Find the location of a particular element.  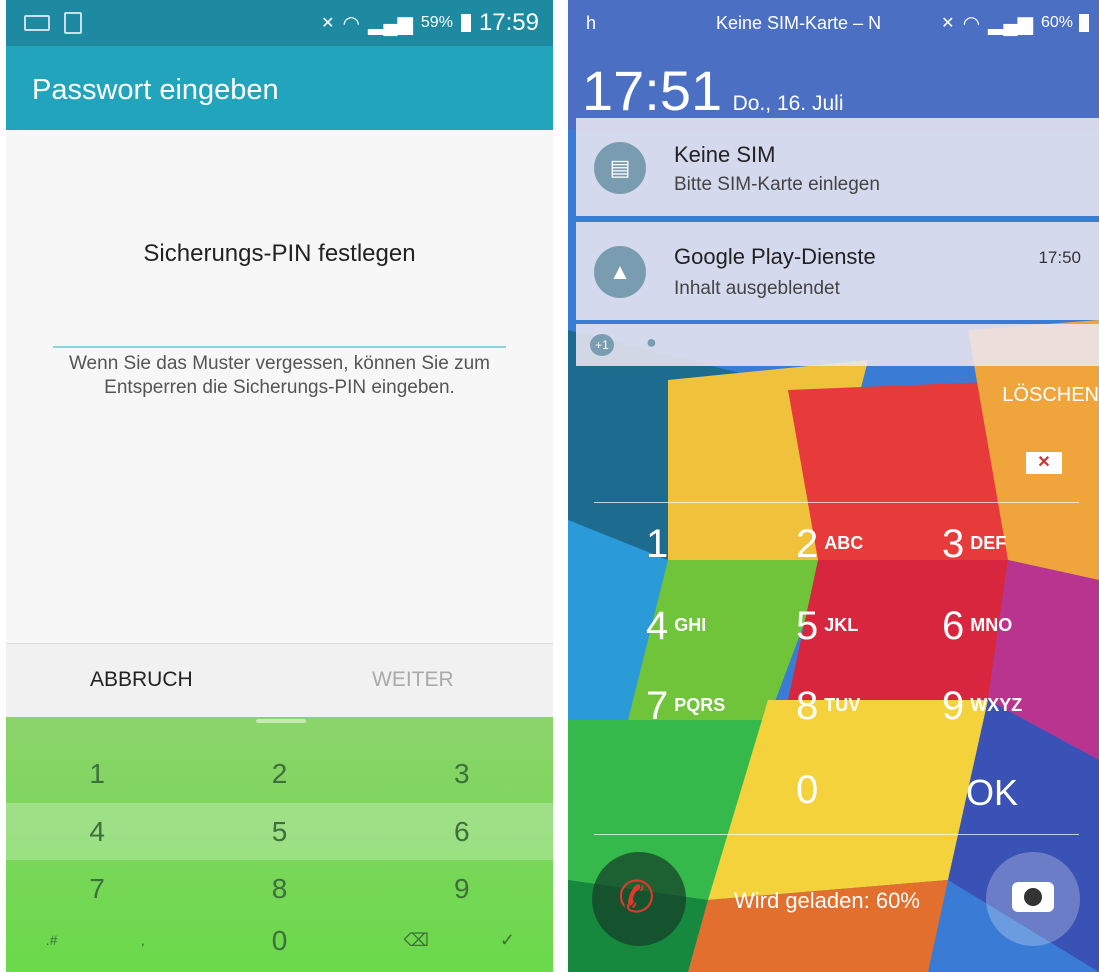

sim-icon: ▤ is located at coordinates (620, 168).